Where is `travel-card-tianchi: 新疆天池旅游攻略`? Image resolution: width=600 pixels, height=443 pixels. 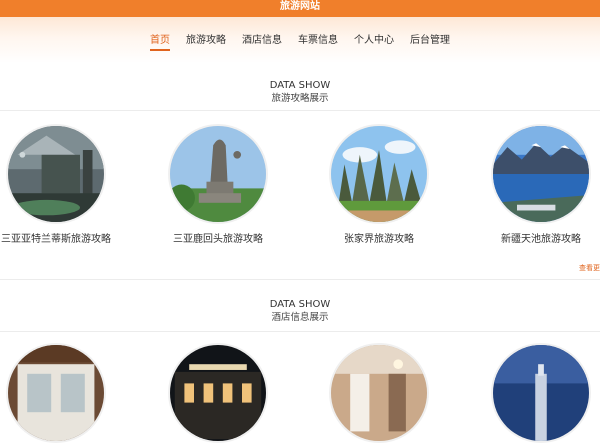
travel-card-tianchi: 新疆天池旅游攻略 is located at coordinates (530, 184).